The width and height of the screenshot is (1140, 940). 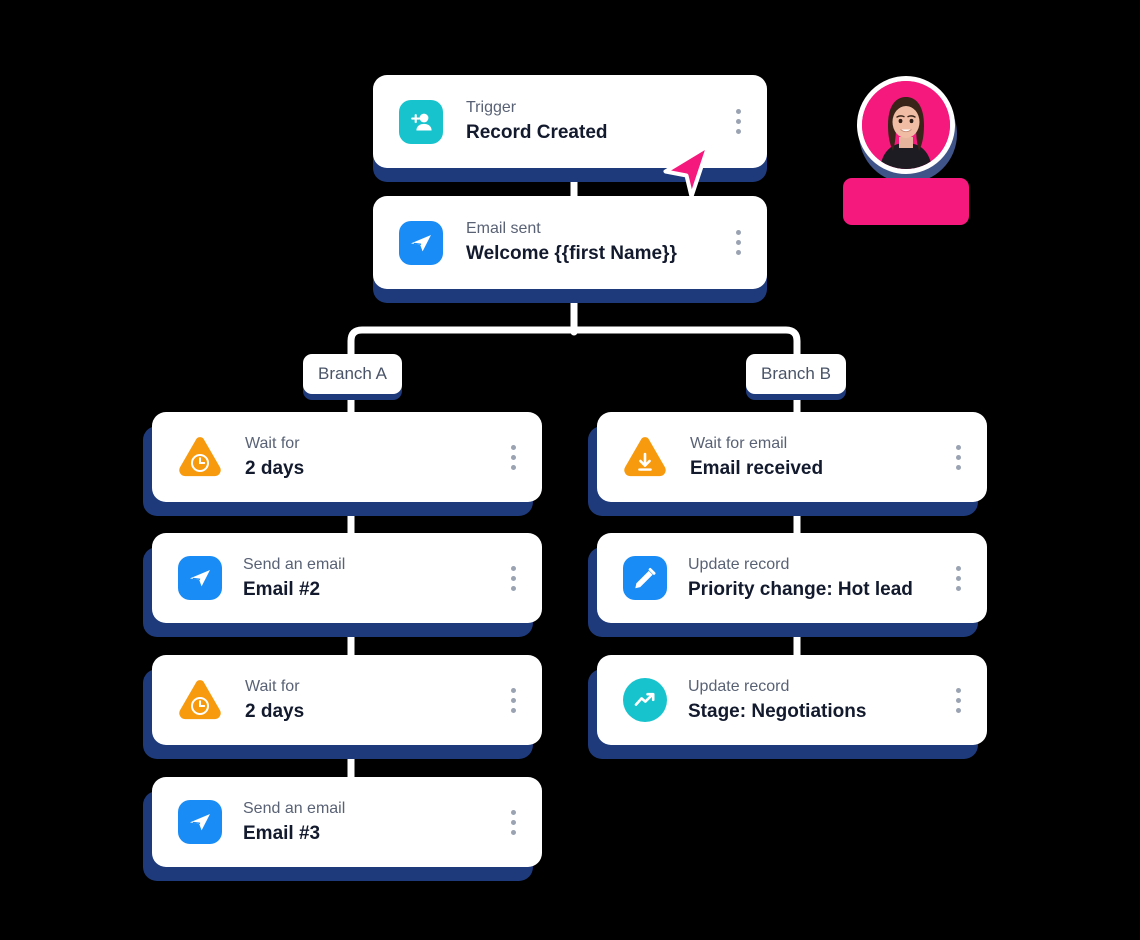 What do you see at coordinates (421, 121) in the screenshot?
I see `add-person-icon` at bounding box center [421, 121].